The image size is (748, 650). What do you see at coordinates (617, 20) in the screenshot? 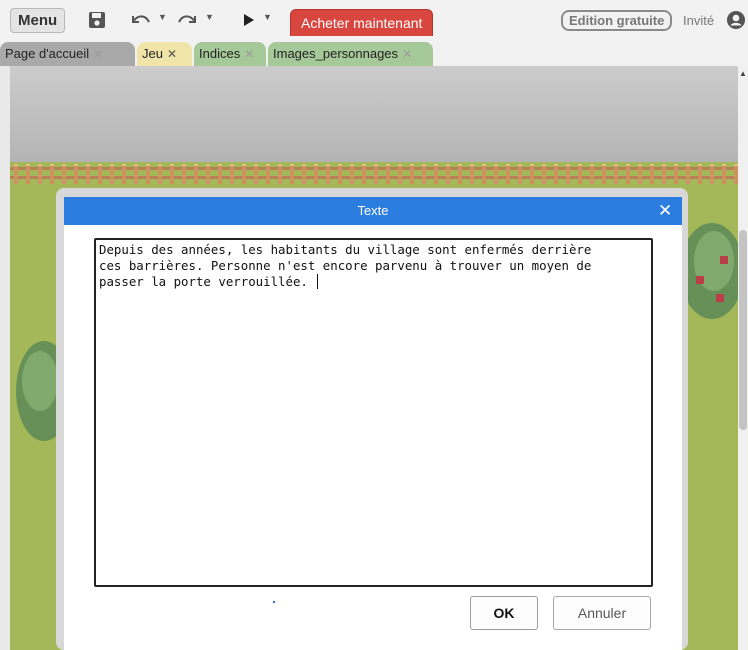
I see `edition-badge: Edition gratuite` at bounding box center [617, 20].